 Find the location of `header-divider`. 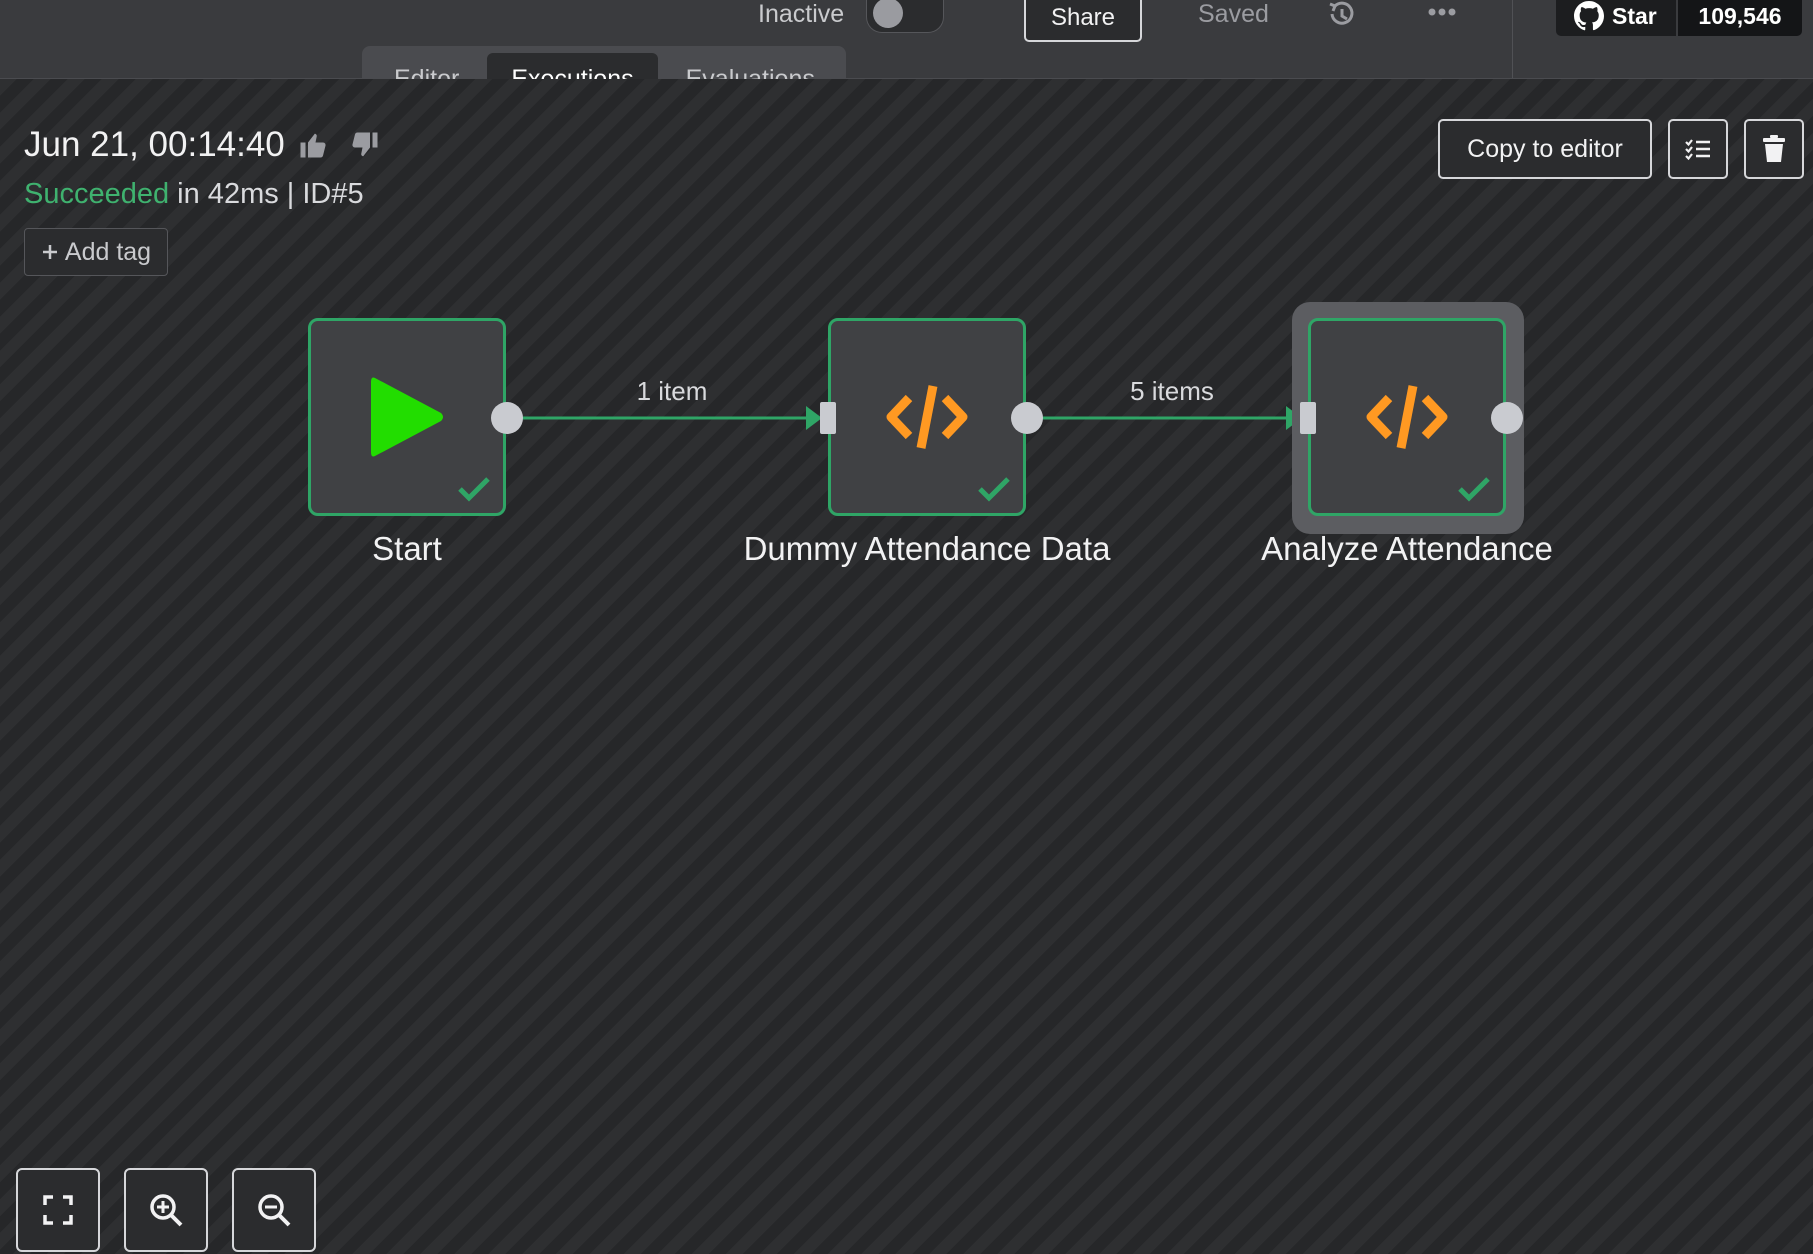

header-divider is located at coordinates (1512, 39).